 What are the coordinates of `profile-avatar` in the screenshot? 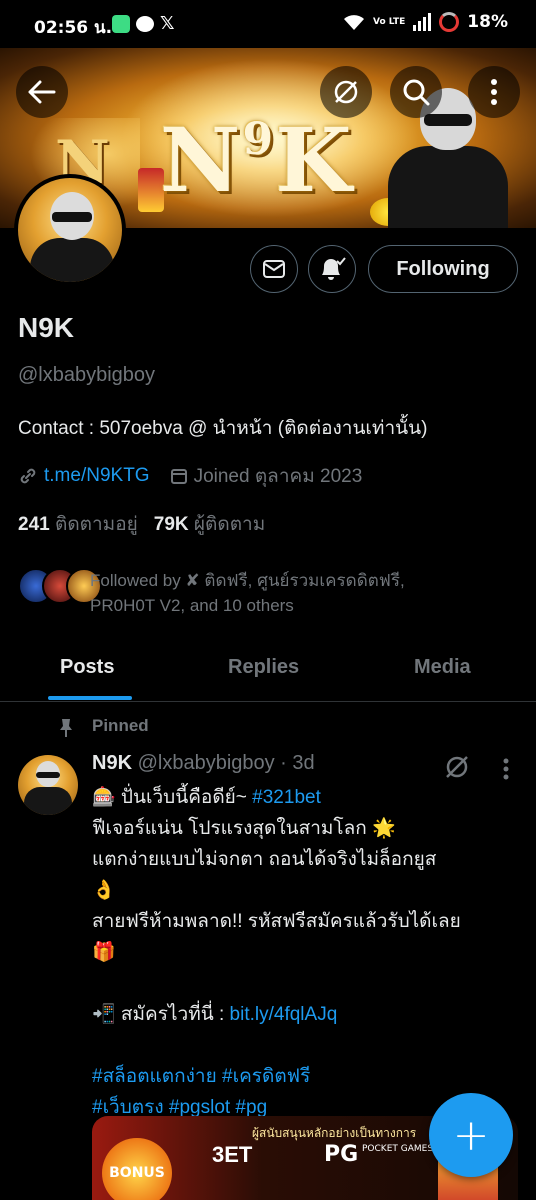 It's located at (70, 230).